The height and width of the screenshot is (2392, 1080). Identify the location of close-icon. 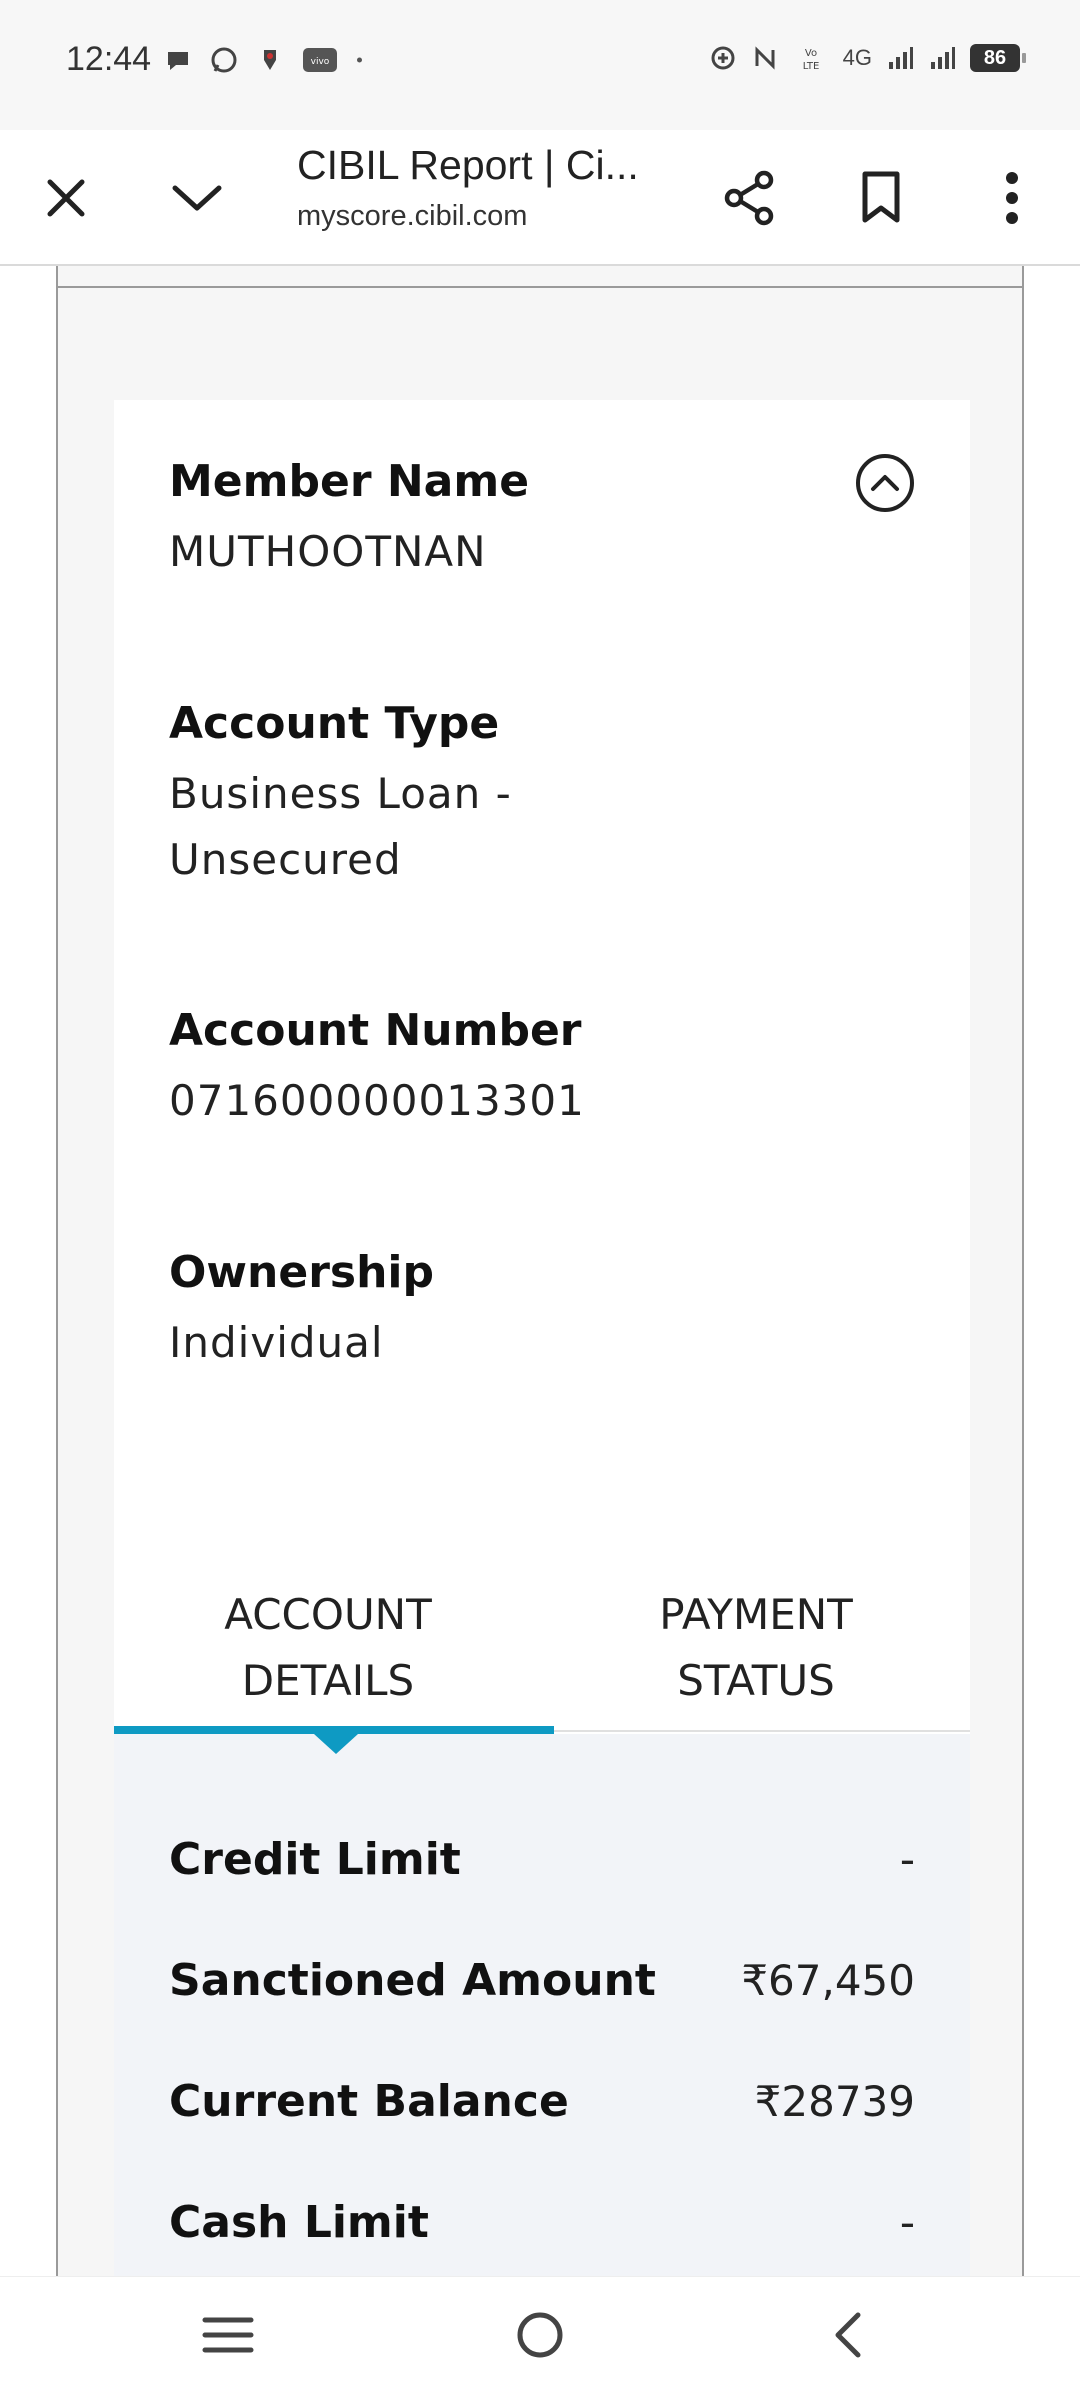
(66, 198).